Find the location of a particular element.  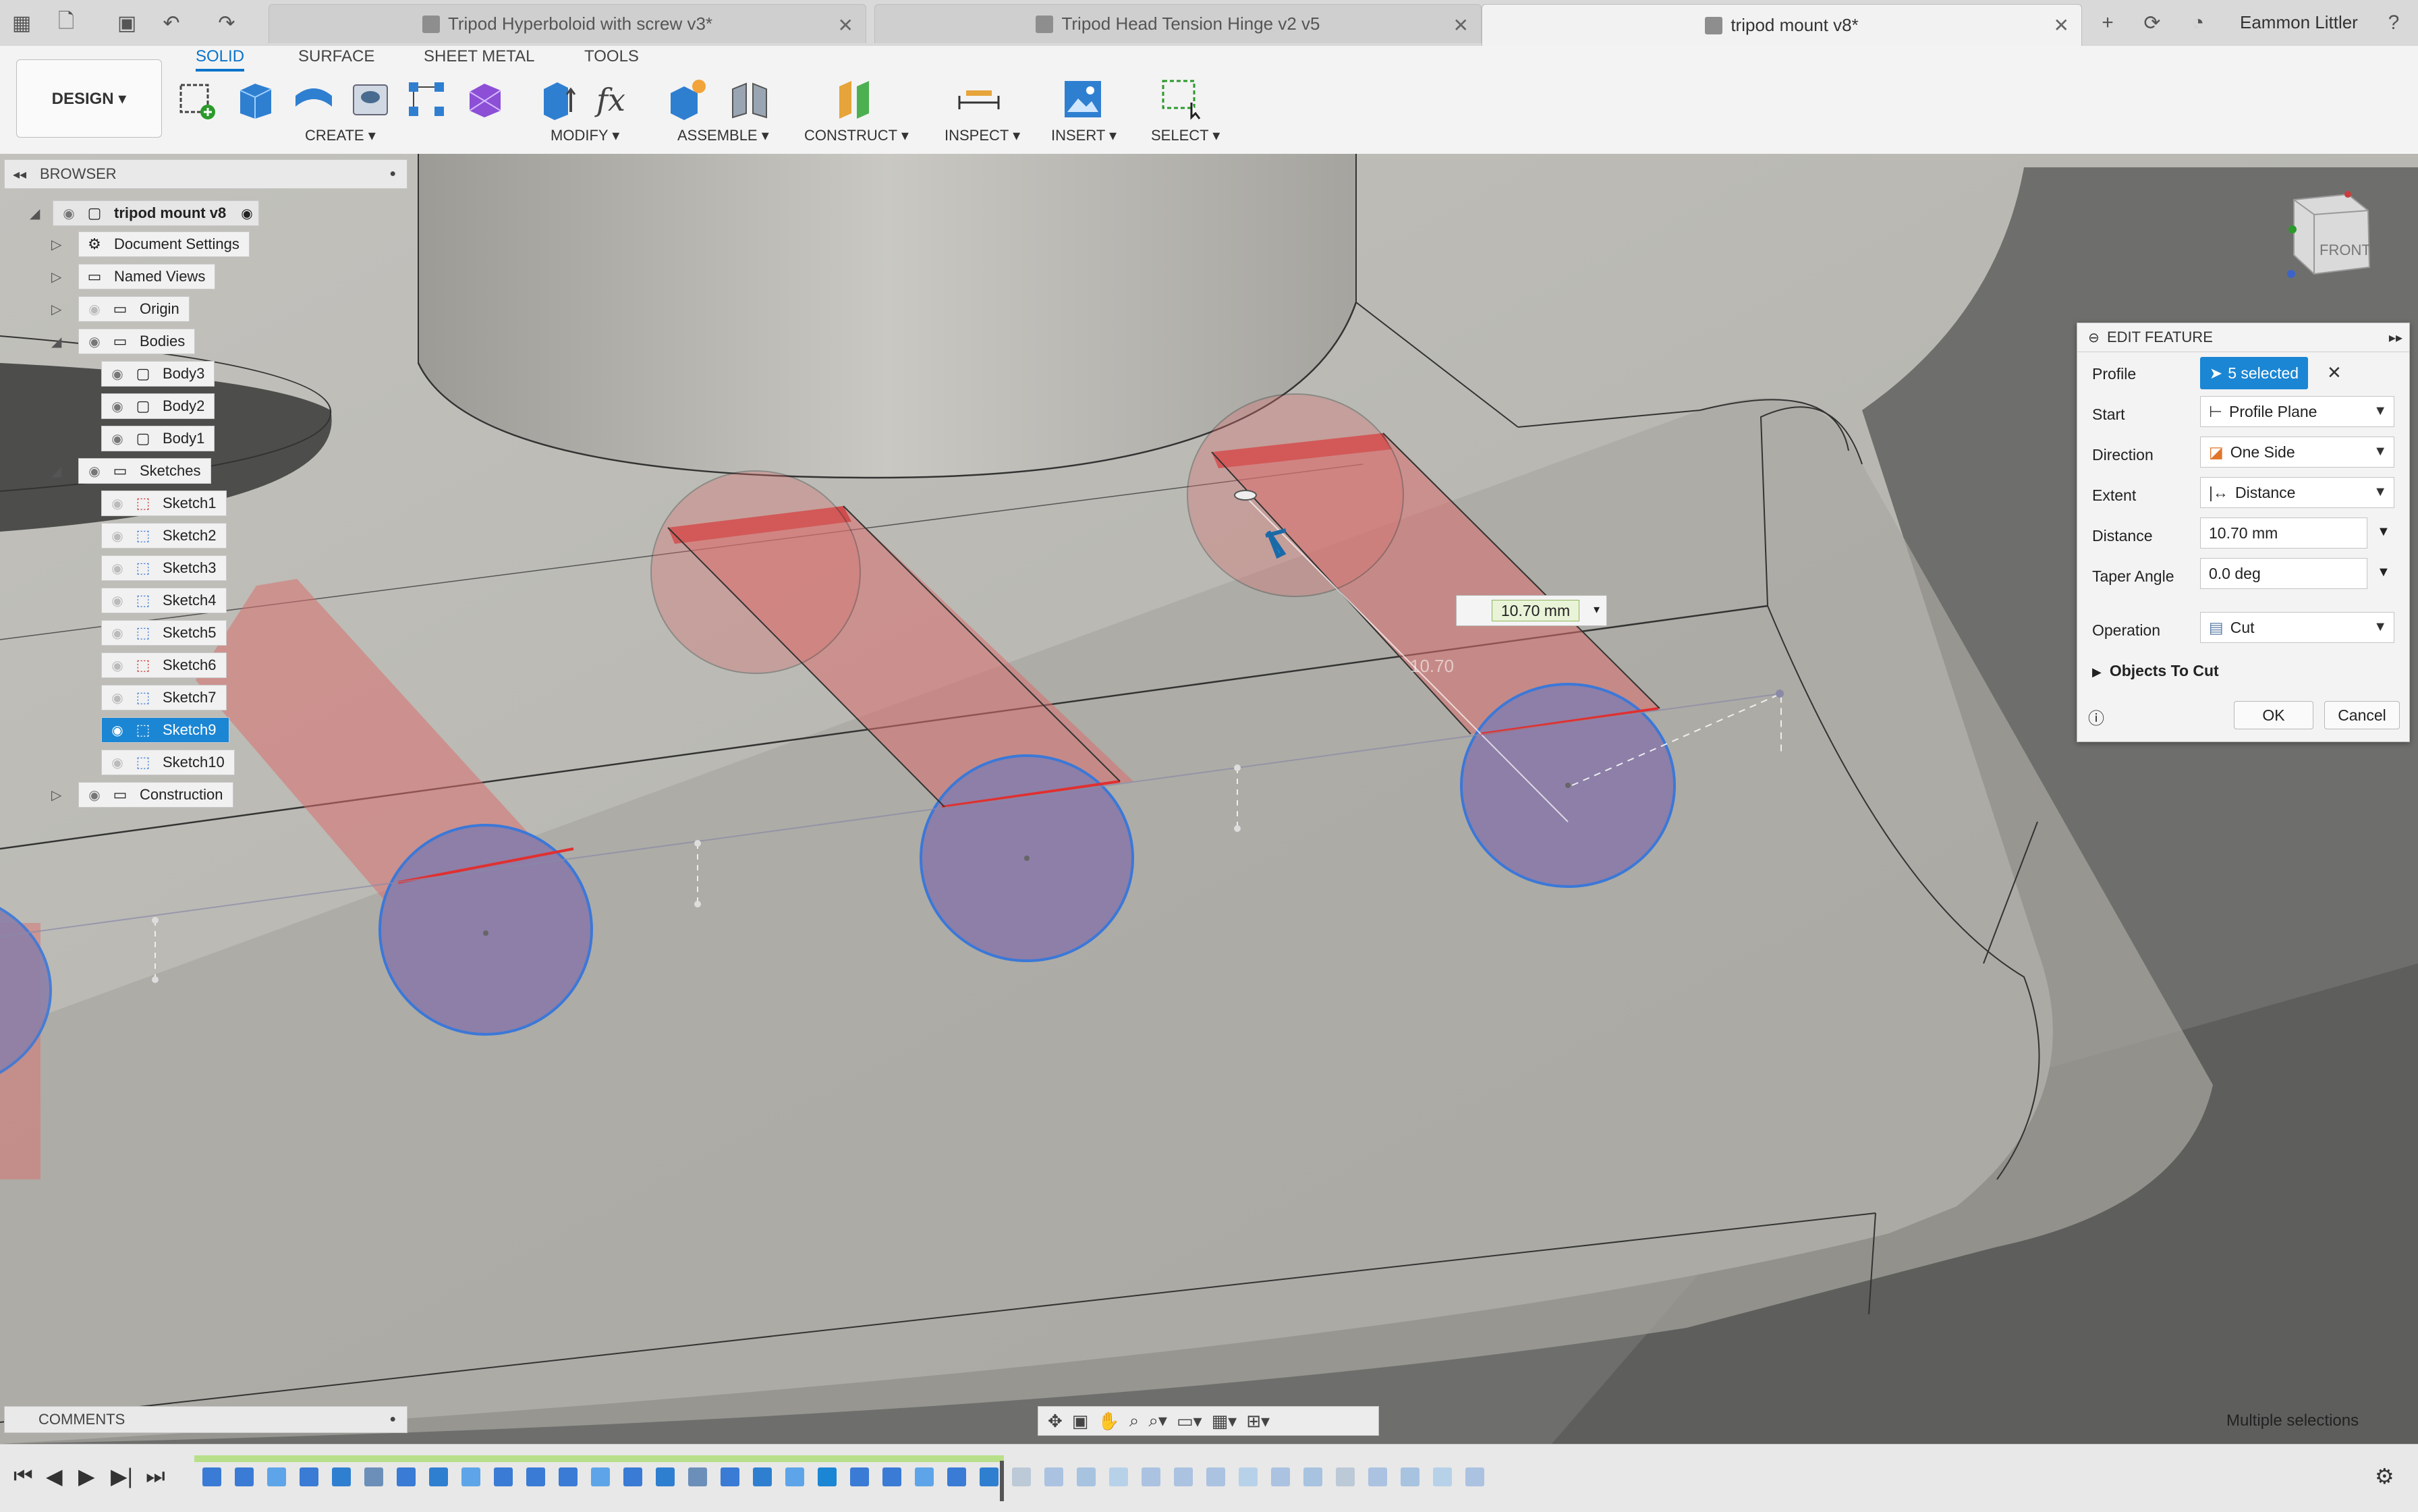

extrude-icon is located at coordinates (255, 99).